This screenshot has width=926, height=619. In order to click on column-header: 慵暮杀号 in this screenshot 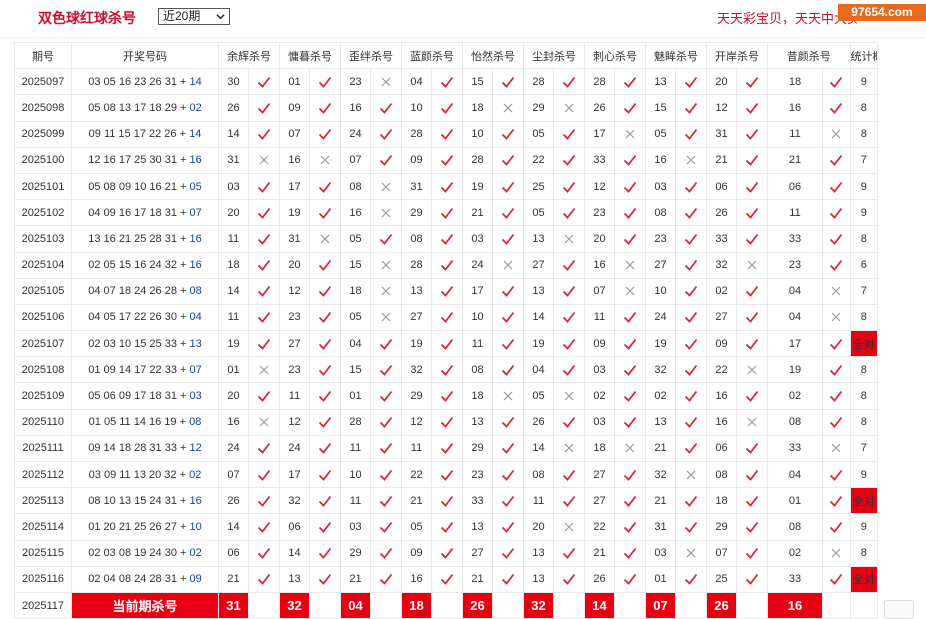, I will do `click(310, 55)`.